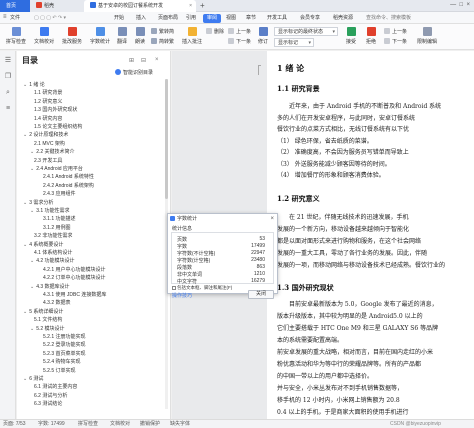  Describe the element at coordinates (44, 36) in the screenshot. I see `doc-proof-button: 文档校对` at that location.